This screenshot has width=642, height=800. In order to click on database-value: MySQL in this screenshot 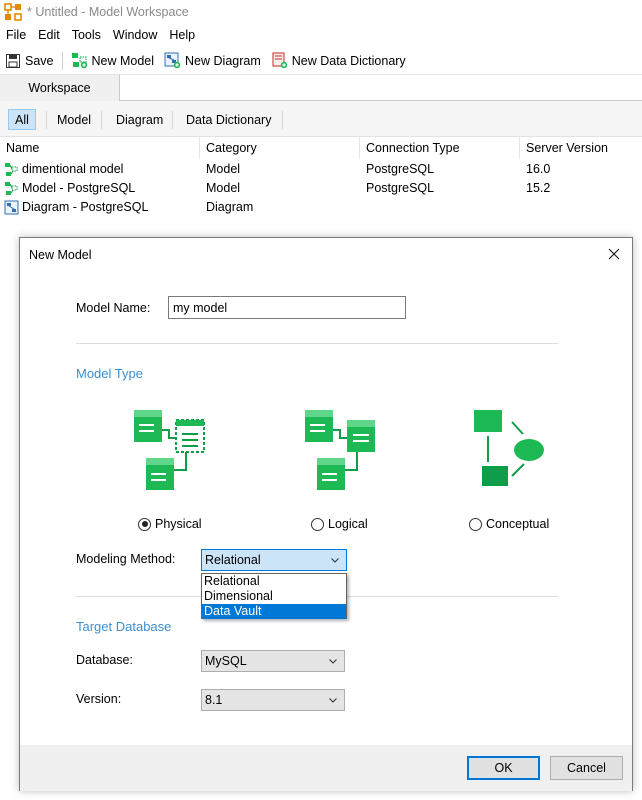, I will do `click(226, 661)`.